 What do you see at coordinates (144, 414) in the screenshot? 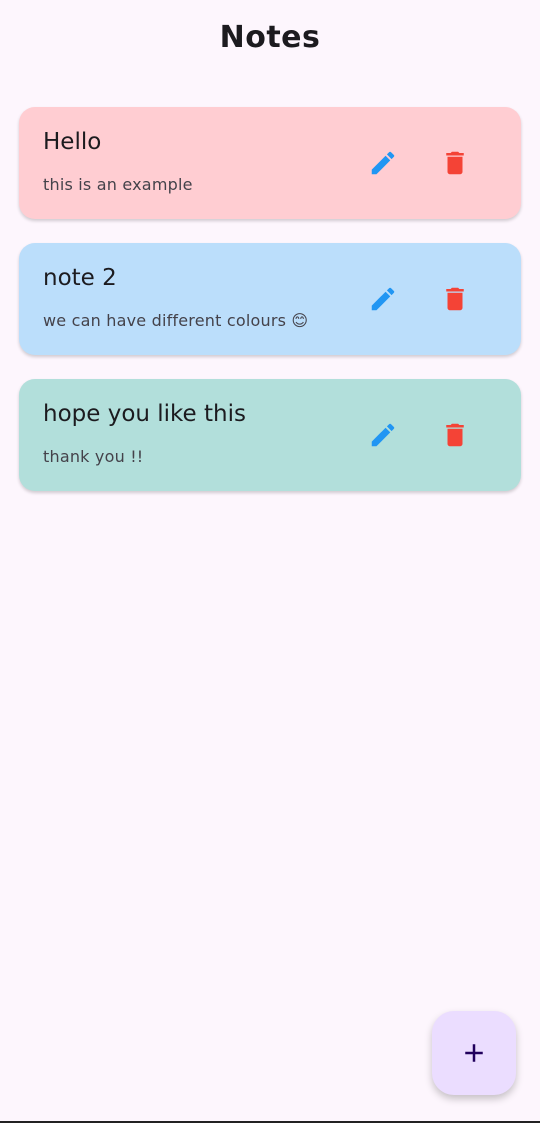
I see `note-title: hope you like this` at bounding box center [144, 414].